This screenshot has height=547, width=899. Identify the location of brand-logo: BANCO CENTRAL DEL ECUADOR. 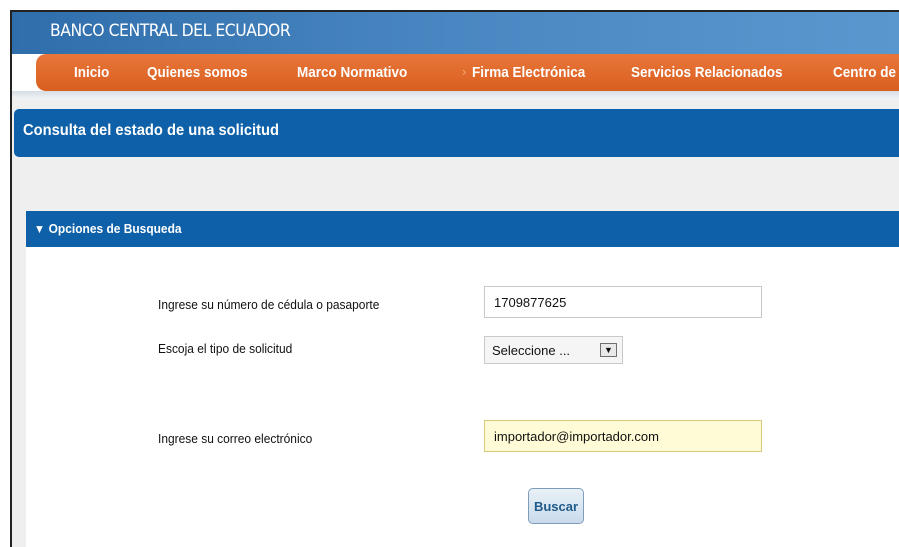
(170, 31).